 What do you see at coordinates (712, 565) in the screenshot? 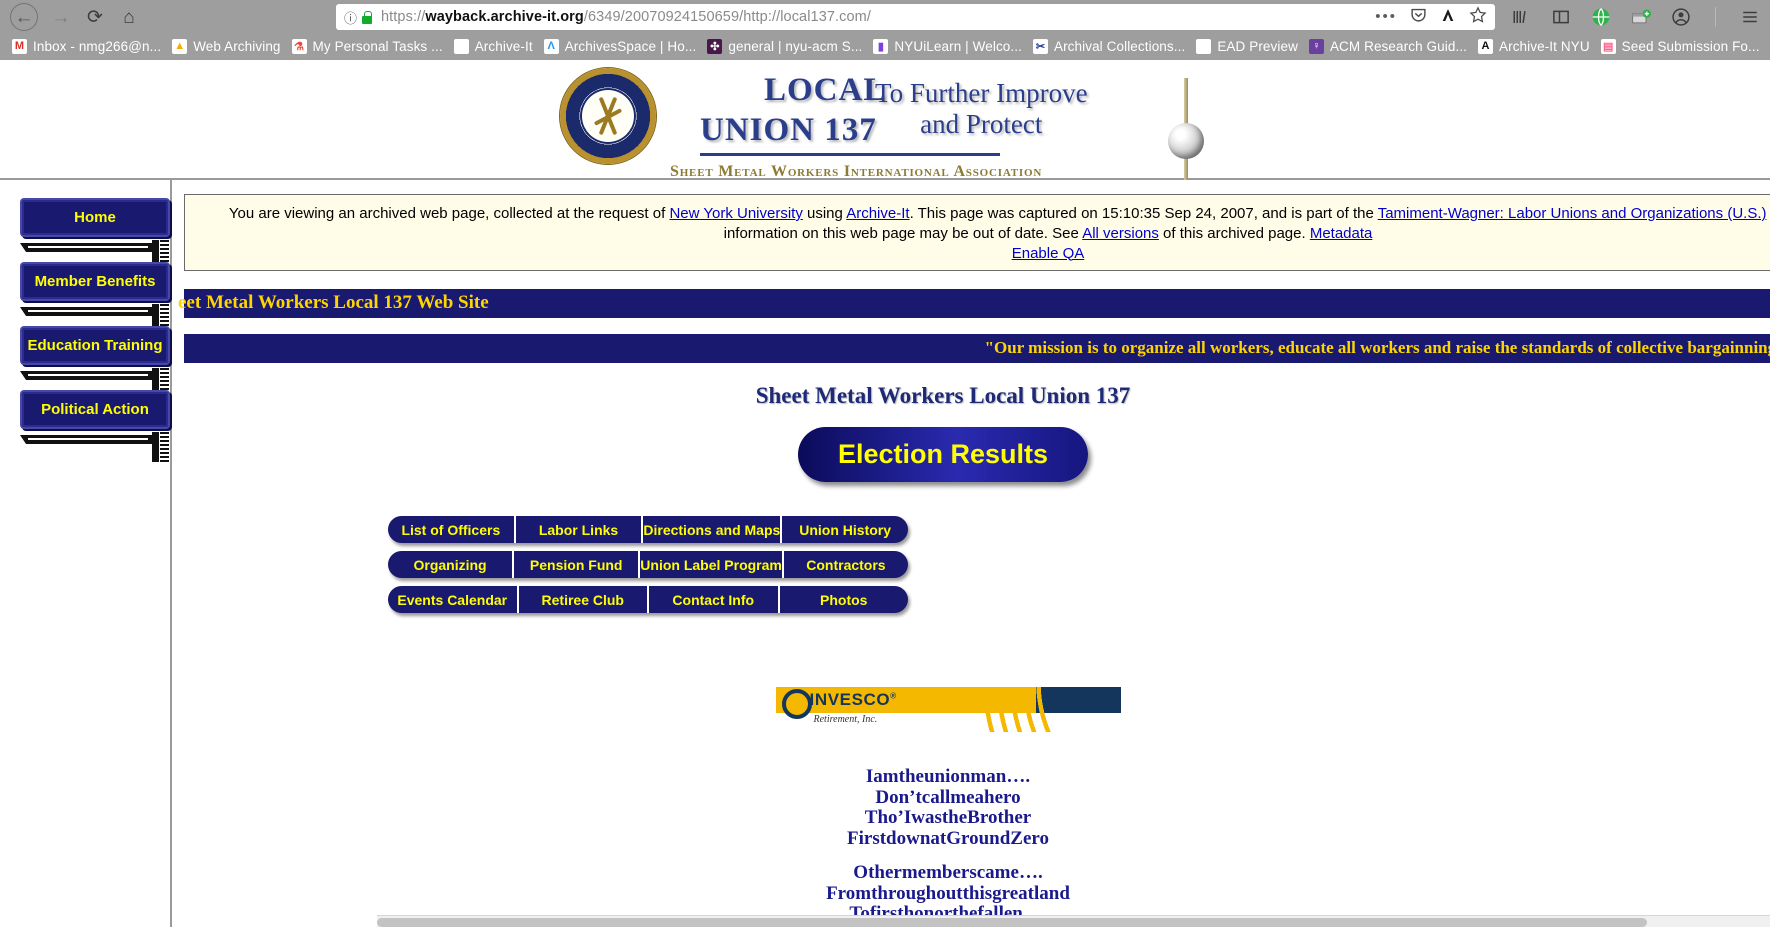
I see `nav-link-union-label-program: Union Label Program` at bounding box center [712, 565].